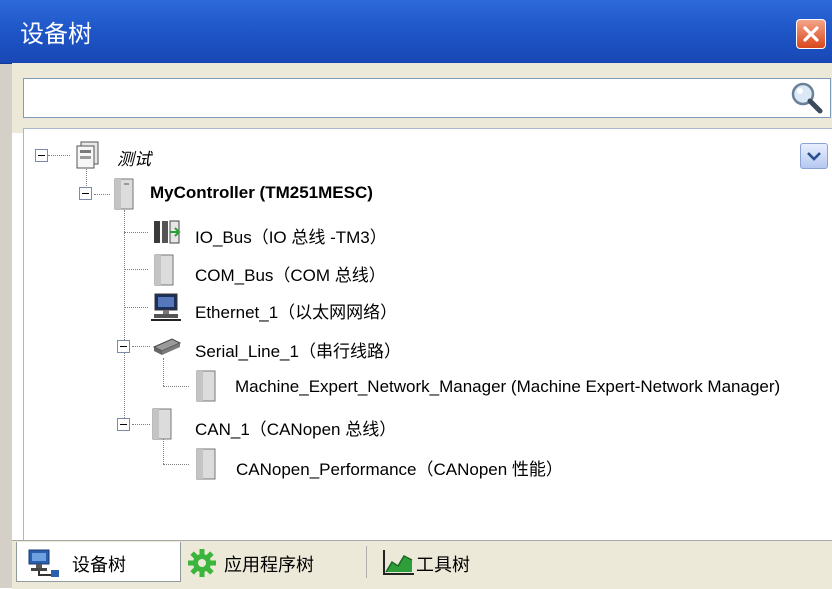 Image resolution: width=832 pixels, height=589 pixels. Describe the element at coordinates (291, 235) in the screenshot. I see `tree-node-io-bus: IO_Bus（IO 总线 -TM3）` at that location.